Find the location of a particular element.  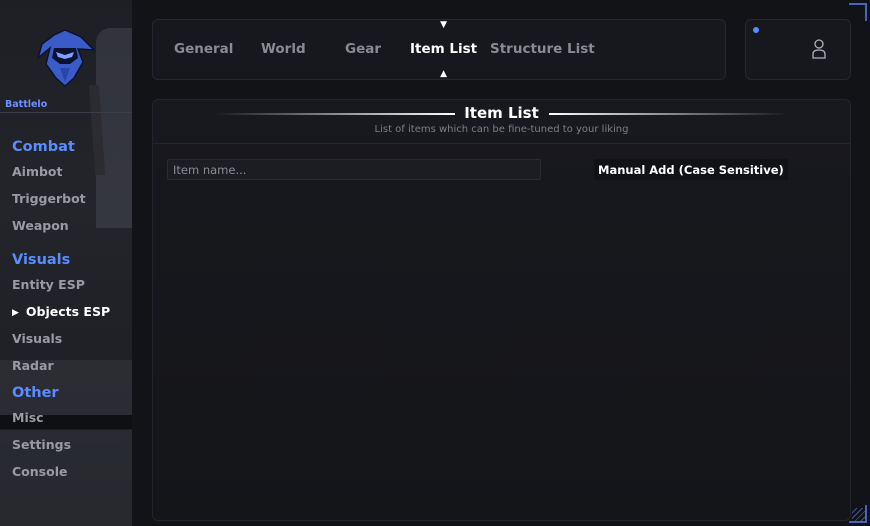

panel-header-divider is located at coordinates (501, 143).